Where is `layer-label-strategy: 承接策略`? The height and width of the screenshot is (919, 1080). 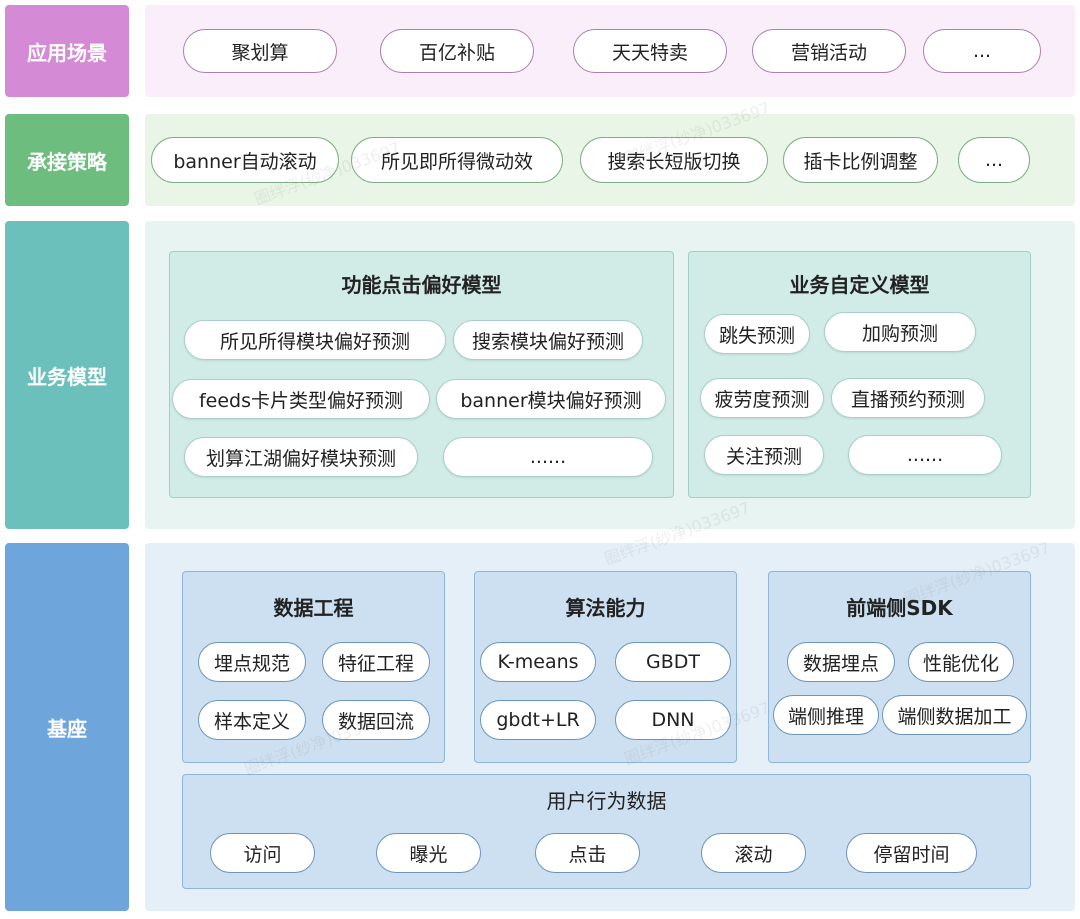
layer-label-strategy: 承接策略 is located at coordinates (67, 160).